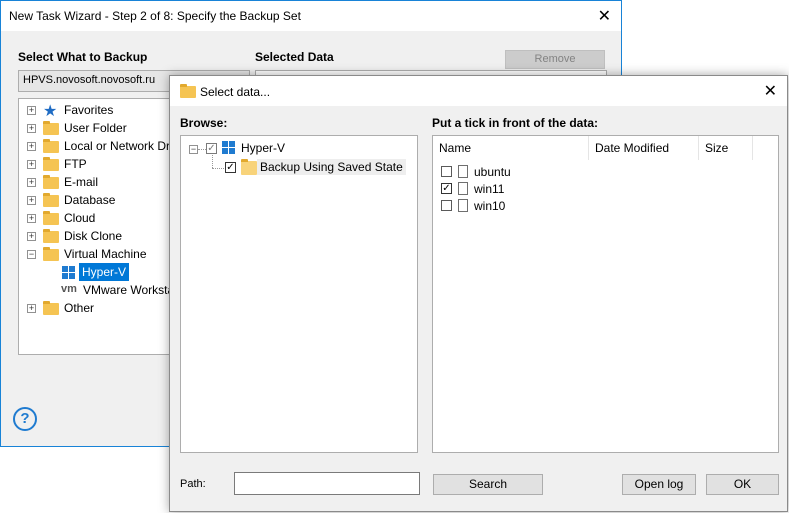 The width and height of the screenshot is (789, 513). Describe the element at coordinates (331, 167) in the screenshot. I see `browse-item-saved-state: Backup Using Saved State` at that location.